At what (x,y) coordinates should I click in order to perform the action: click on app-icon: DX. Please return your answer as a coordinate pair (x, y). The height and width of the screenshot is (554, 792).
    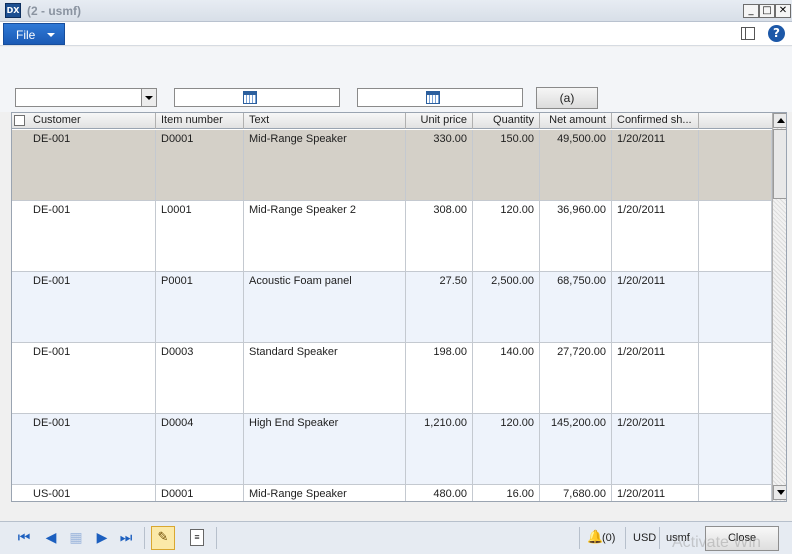
    Looking at the image, I should click on (13, 10).